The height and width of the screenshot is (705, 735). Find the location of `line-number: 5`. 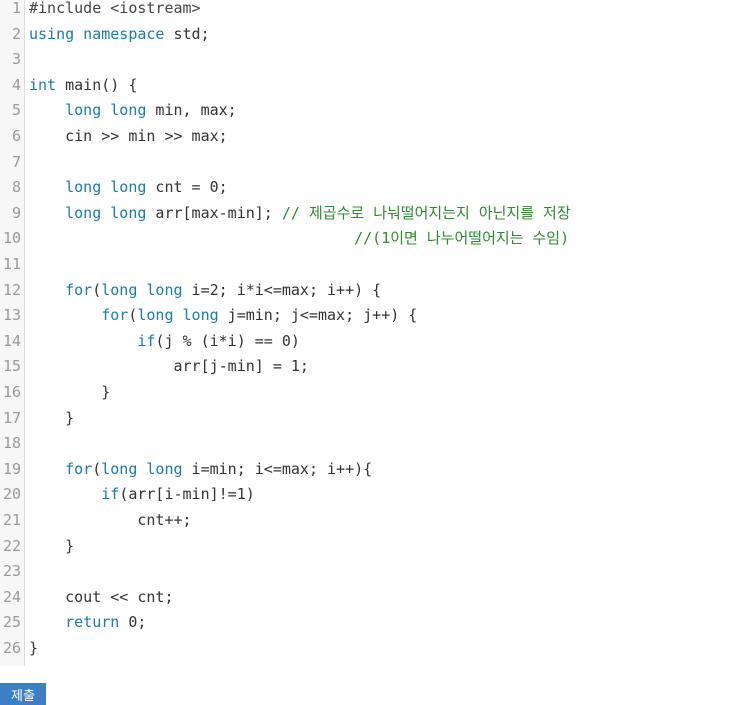

line-number: 5 is located at coordinates (16, 110).